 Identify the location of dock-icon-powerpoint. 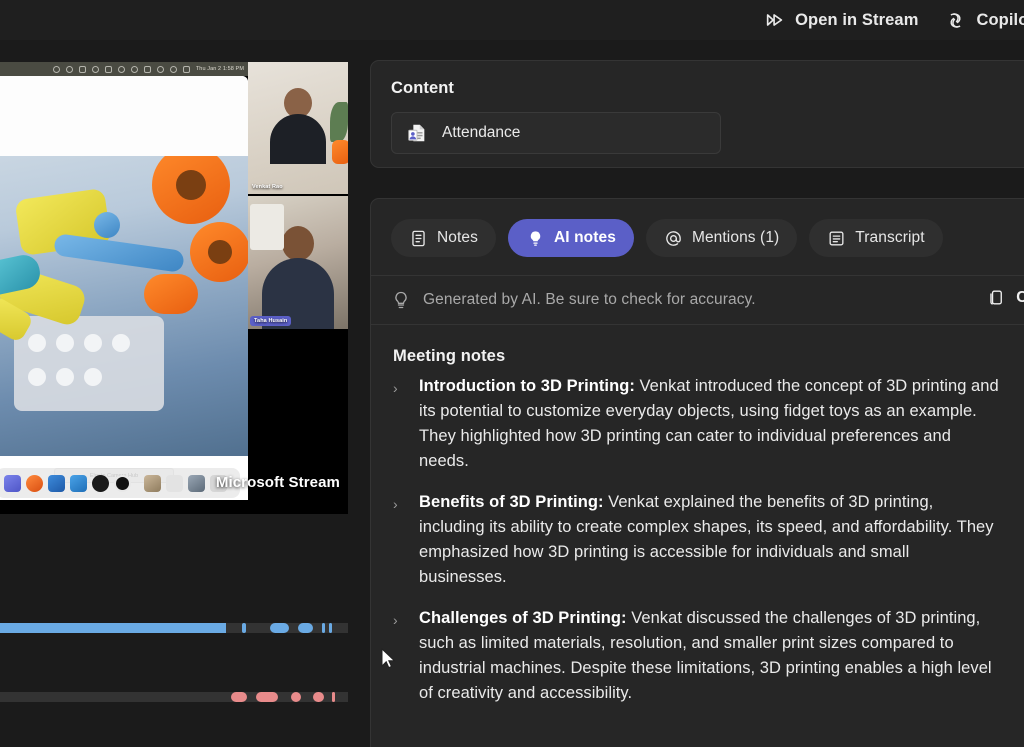
(78, 483).